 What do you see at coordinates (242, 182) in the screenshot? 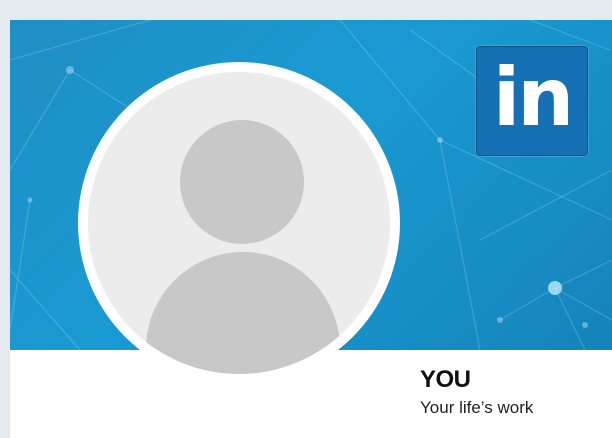
I see `avatar-head-shape` at bounding box center [242, 182].